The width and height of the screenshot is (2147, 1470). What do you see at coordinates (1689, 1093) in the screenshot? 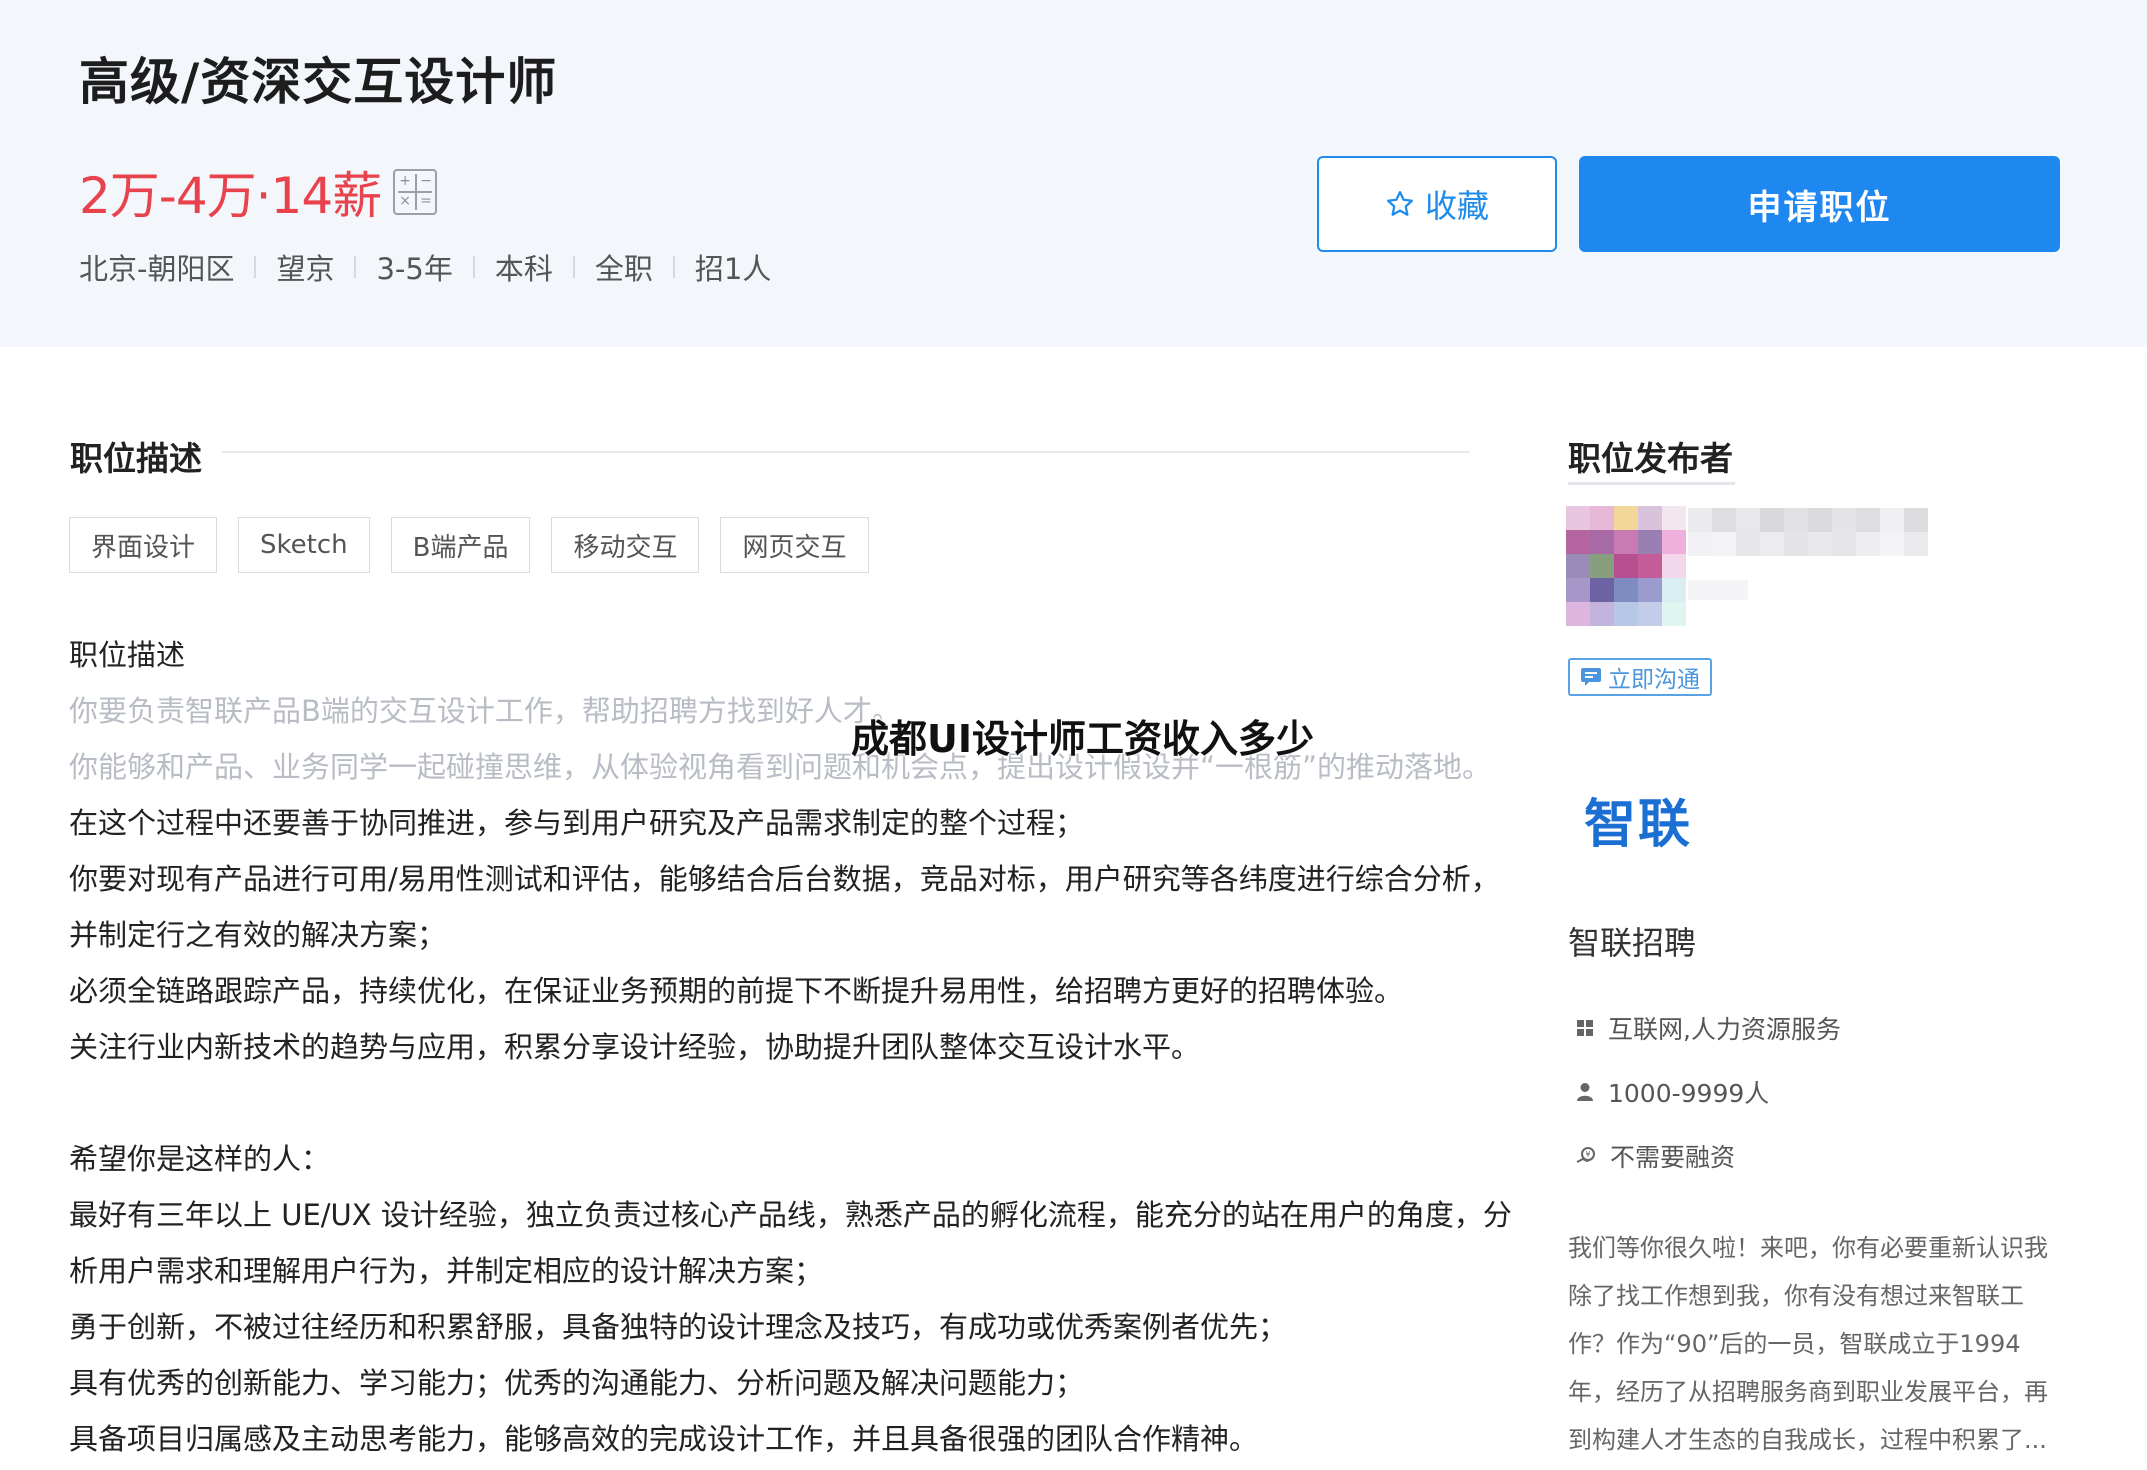
I see `size-text: 1000-9999人` at bounding box center [1689, 1093].